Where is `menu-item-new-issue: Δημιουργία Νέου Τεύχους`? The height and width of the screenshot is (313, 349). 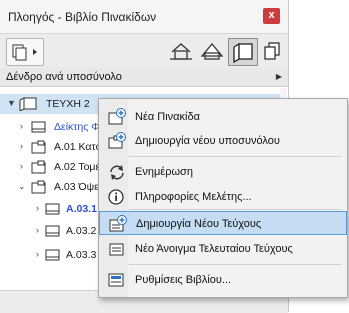 menu-item-new-issue: Δημιουργία Νέου Τεύχους is located at coordinates (223, 223).